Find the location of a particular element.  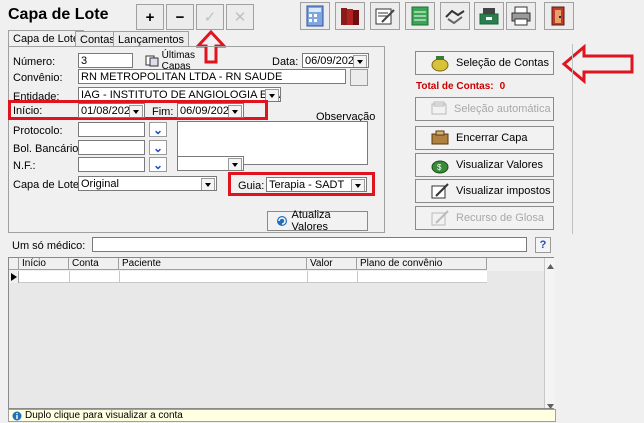

archive-box-icon is located at coordinates (440, 137).